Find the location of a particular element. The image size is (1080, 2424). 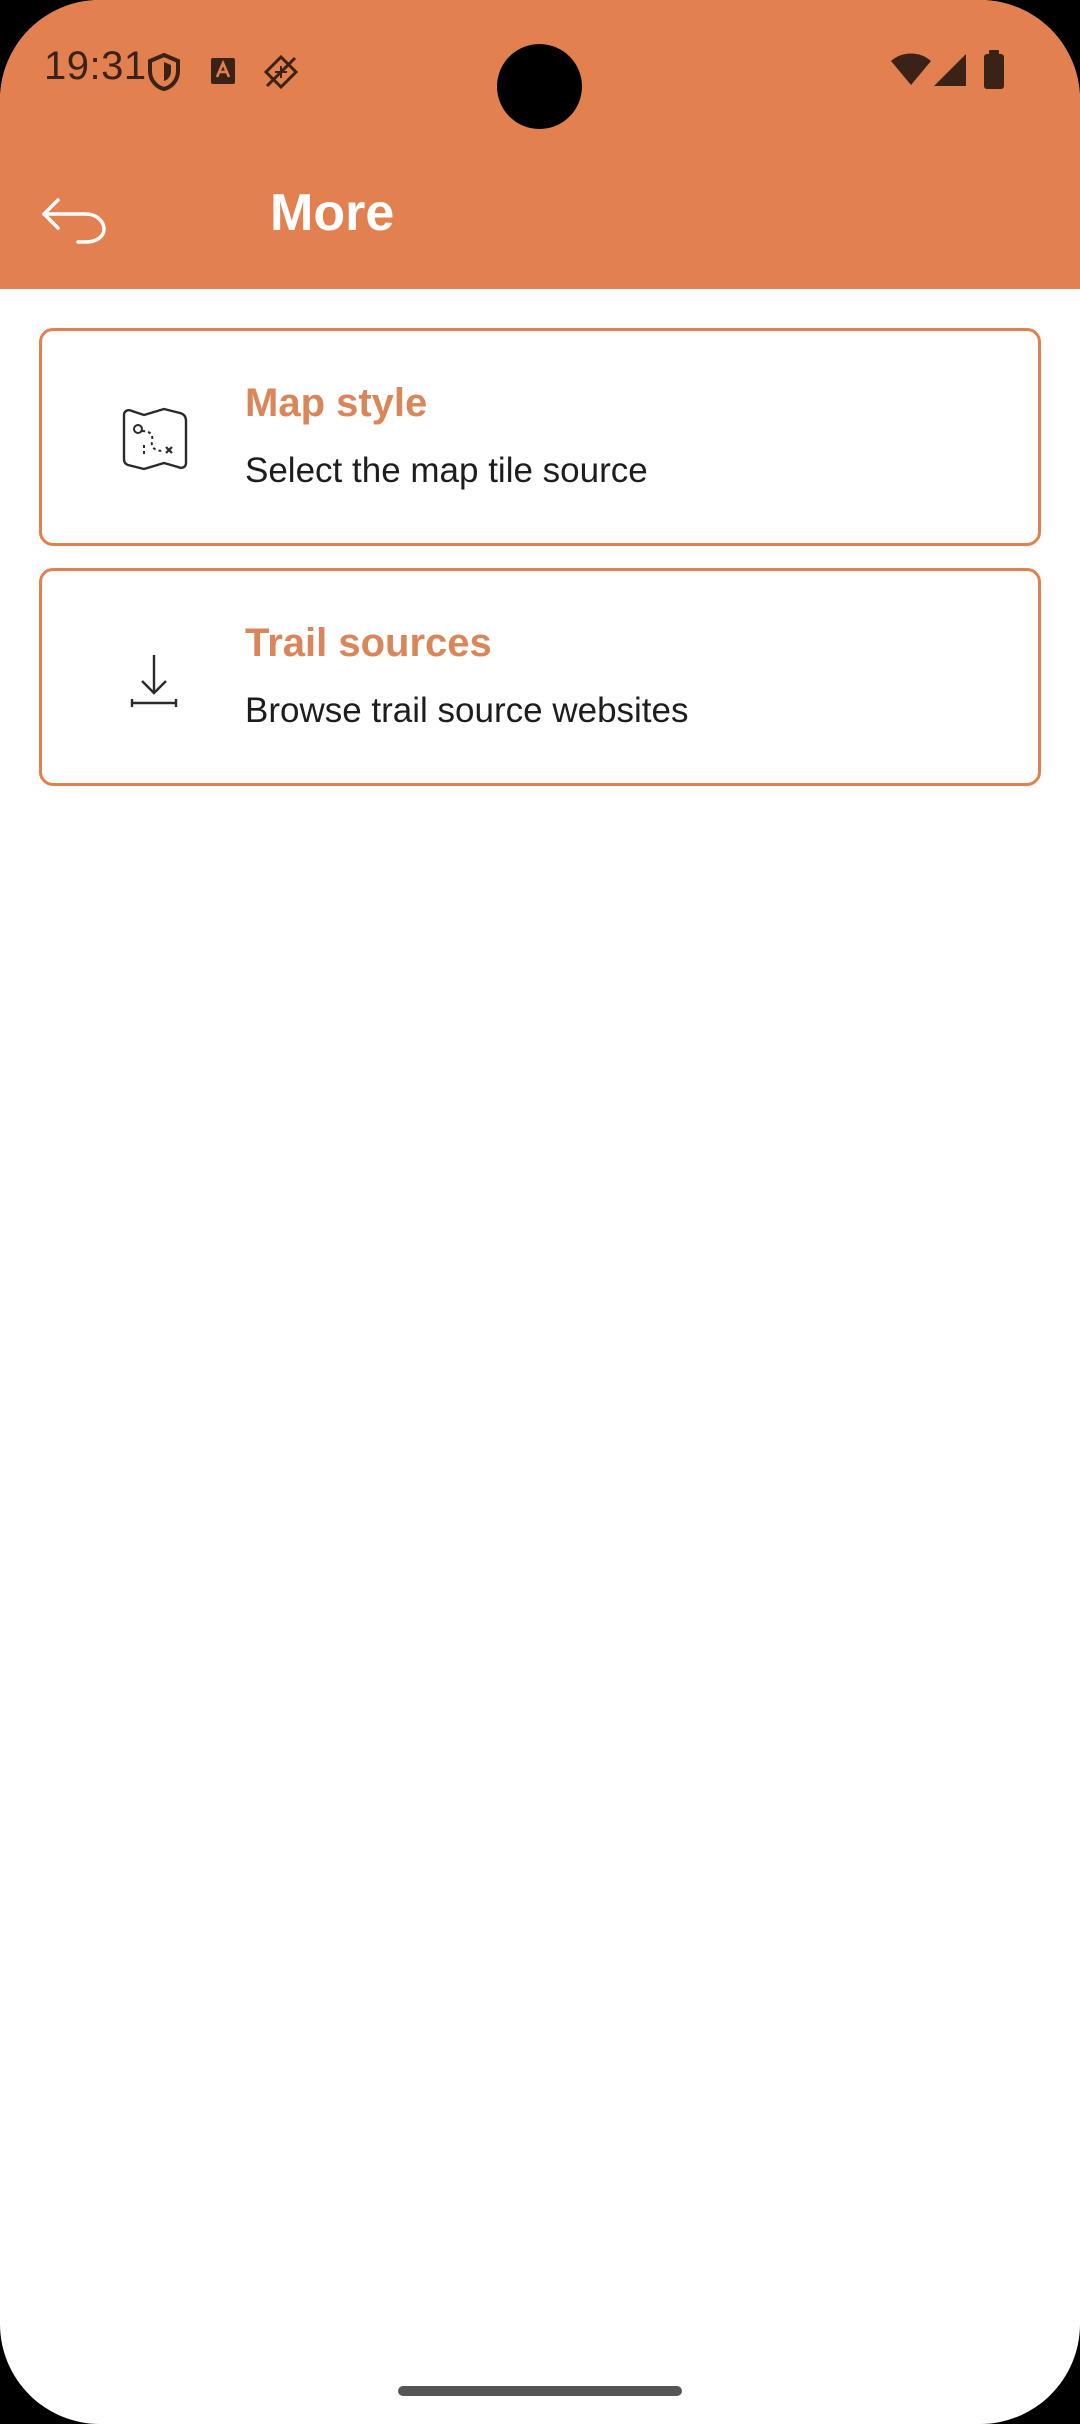

status-bar: 19:31 is located at coordinates (540, 72).